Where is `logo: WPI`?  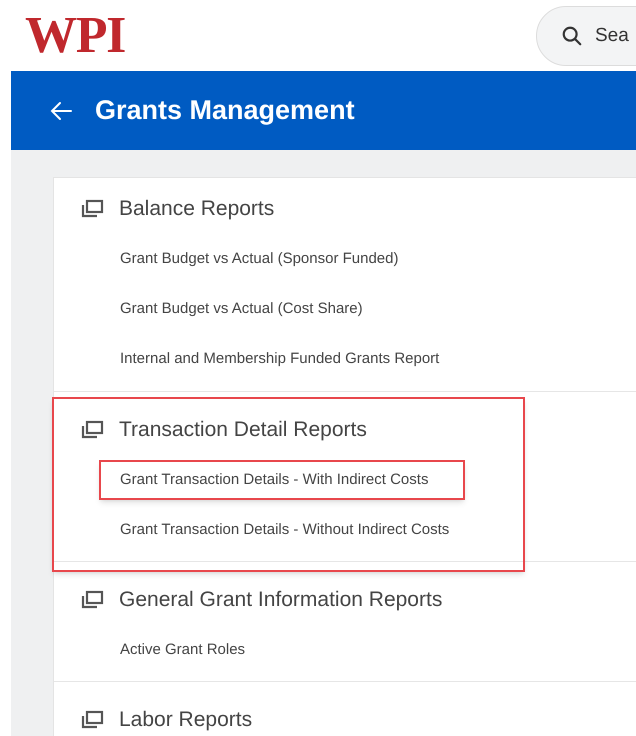
logo: WPI is located at coordinates (75, 36).